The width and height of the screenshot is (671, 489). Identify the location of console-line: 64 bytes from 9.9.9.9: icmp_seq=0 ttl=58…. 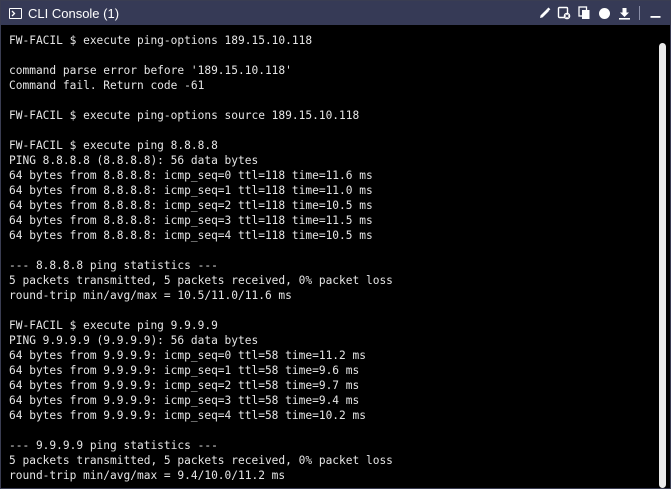
(187, 355).